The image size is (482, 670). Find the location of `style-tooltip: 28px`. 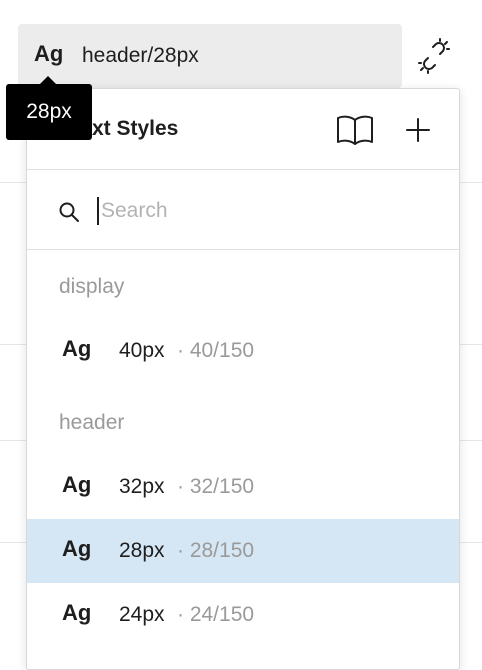

style-tooltip: 28px is located at coordinates (49, 108).